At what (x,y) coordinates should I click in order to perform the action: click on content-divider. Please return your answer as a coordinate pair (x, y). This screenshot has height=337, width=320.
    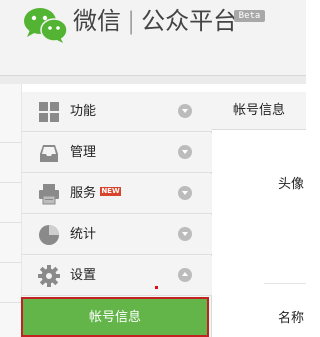
    Looking at the image, I should click on (285, 283).